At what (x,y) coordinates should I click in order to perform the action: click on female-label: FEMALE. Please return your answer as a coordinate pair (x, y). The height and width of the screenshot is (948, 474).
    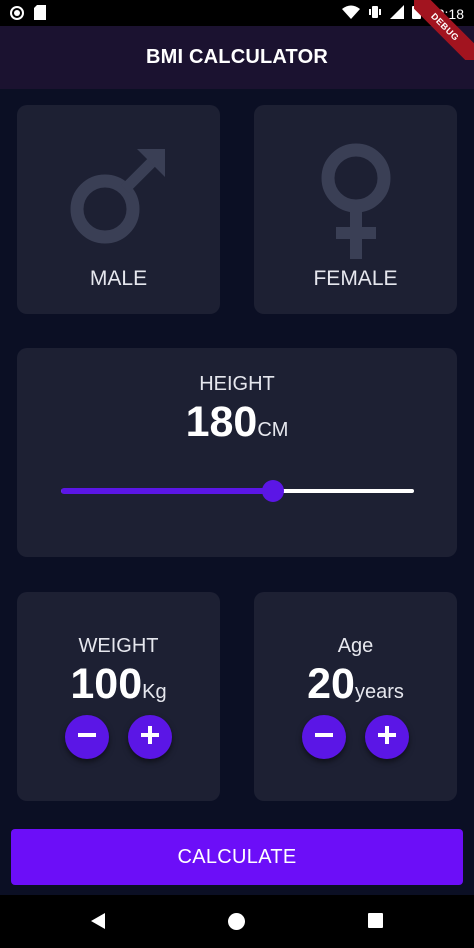
    Looking at the image, I should click on (355, 278).